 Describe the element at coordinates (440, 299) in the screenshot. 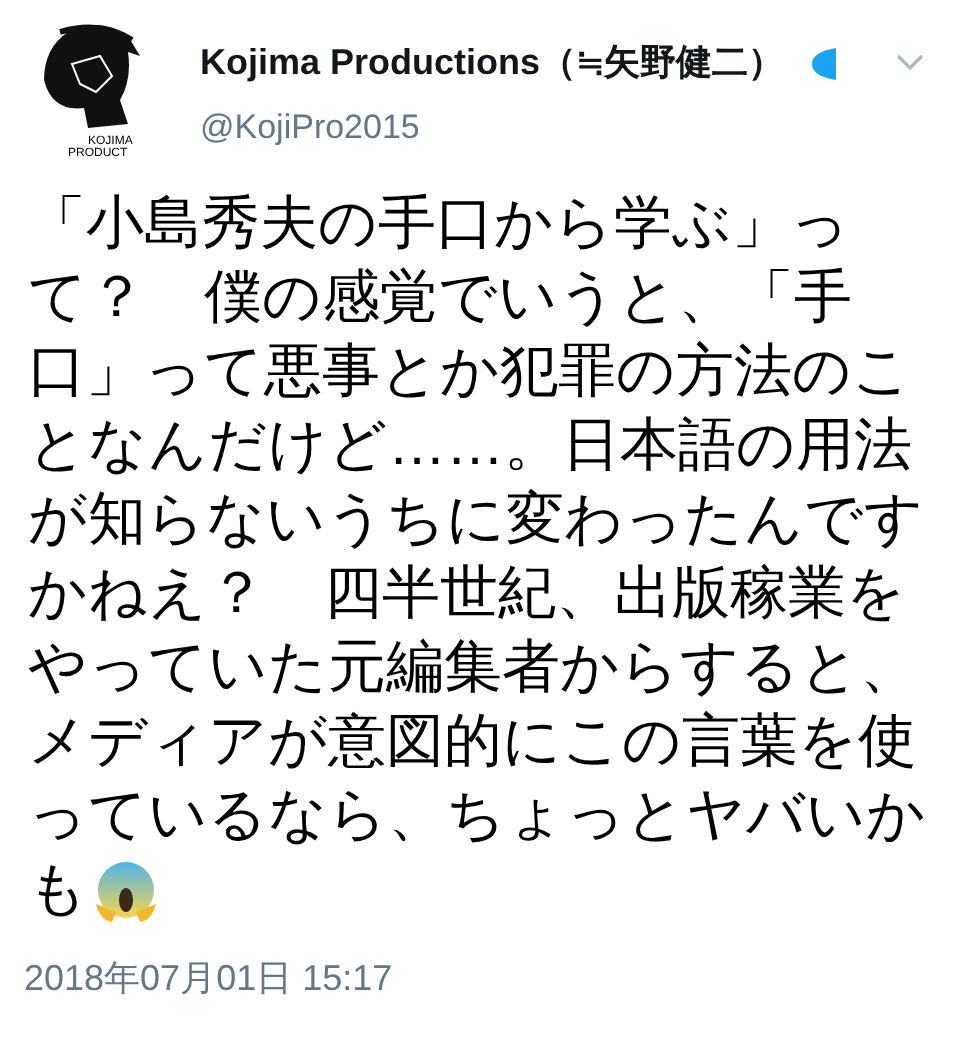

I see `tweet-text-line: て？ 僕の感覚でいうと、「手` at that location.